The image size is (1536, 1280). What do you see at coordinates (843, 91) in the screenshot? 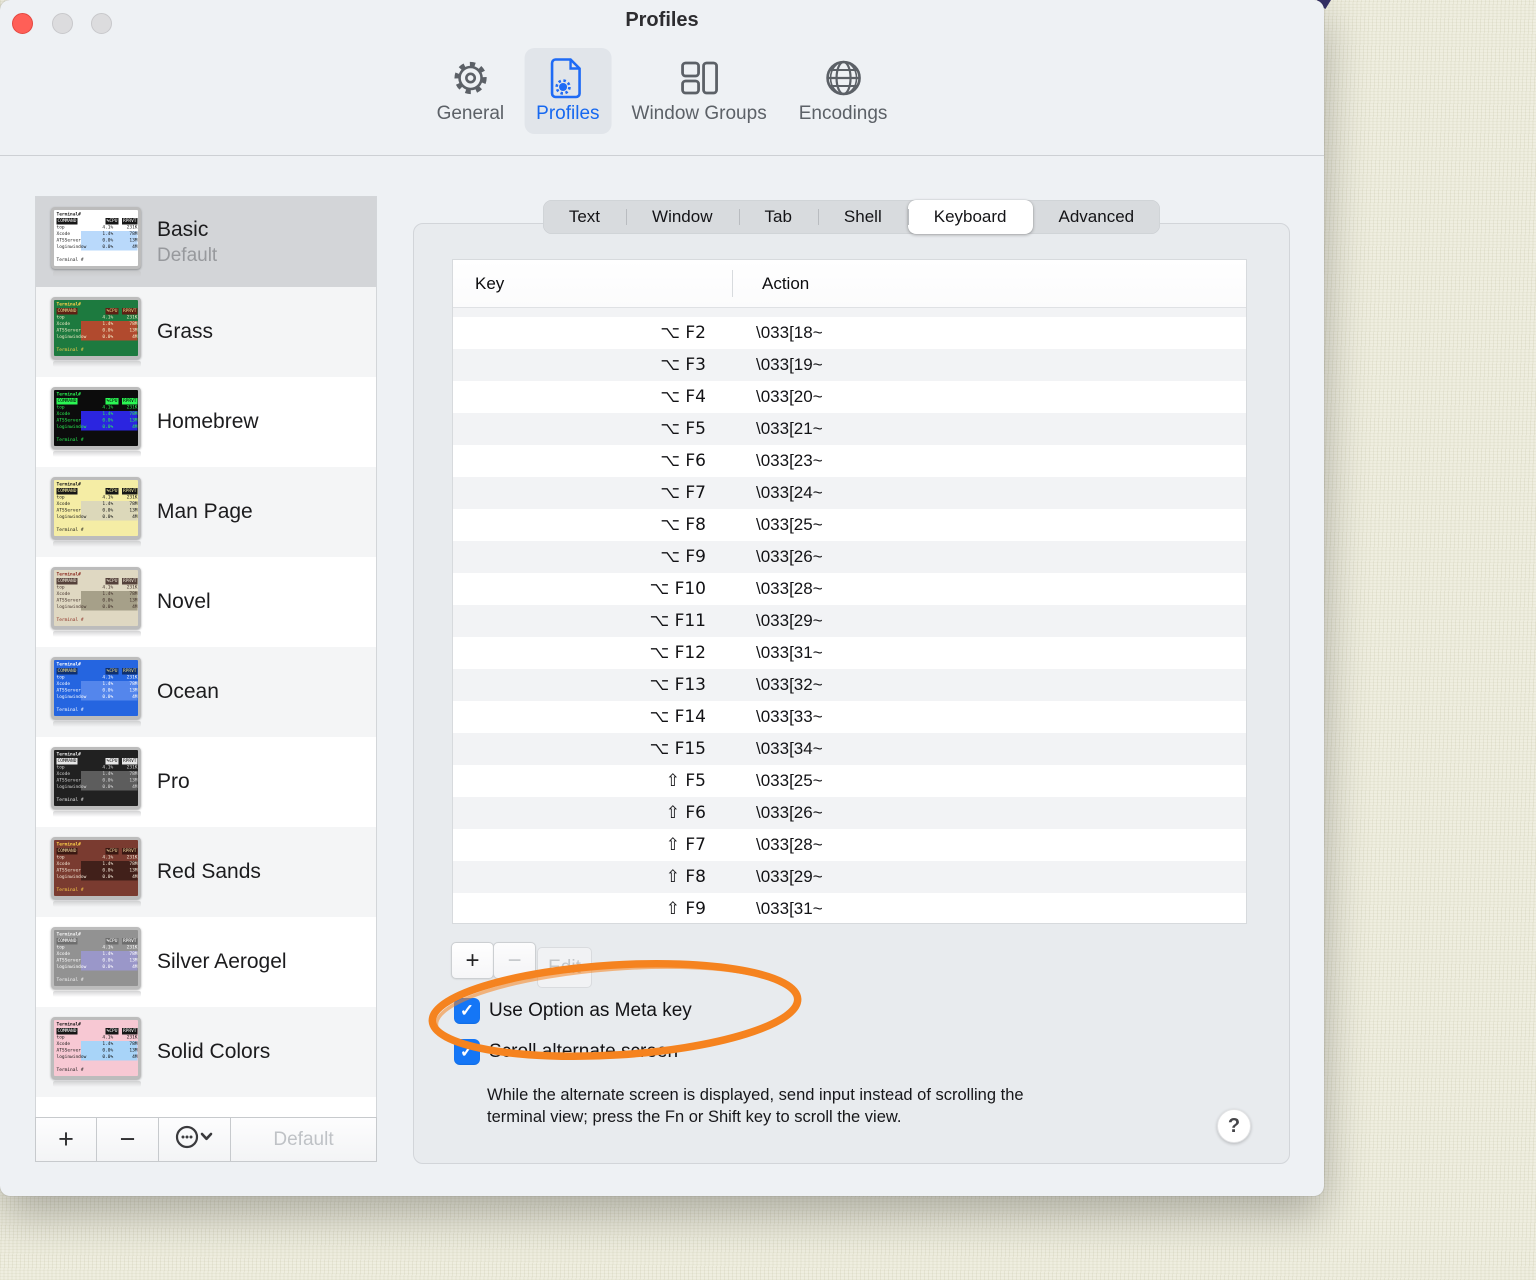
I see `toolbar-item-encodings: Encodings` at bounding box center [843, 91].